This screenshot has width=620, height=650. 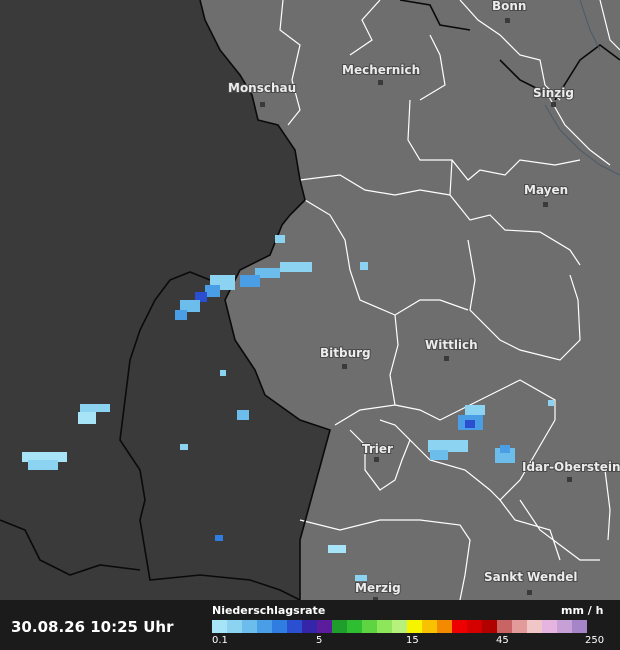 What do you see at coordinates (381, 70) in the screenshot?
I see `city-label: Mechernich` at bounding box center [381, 70].